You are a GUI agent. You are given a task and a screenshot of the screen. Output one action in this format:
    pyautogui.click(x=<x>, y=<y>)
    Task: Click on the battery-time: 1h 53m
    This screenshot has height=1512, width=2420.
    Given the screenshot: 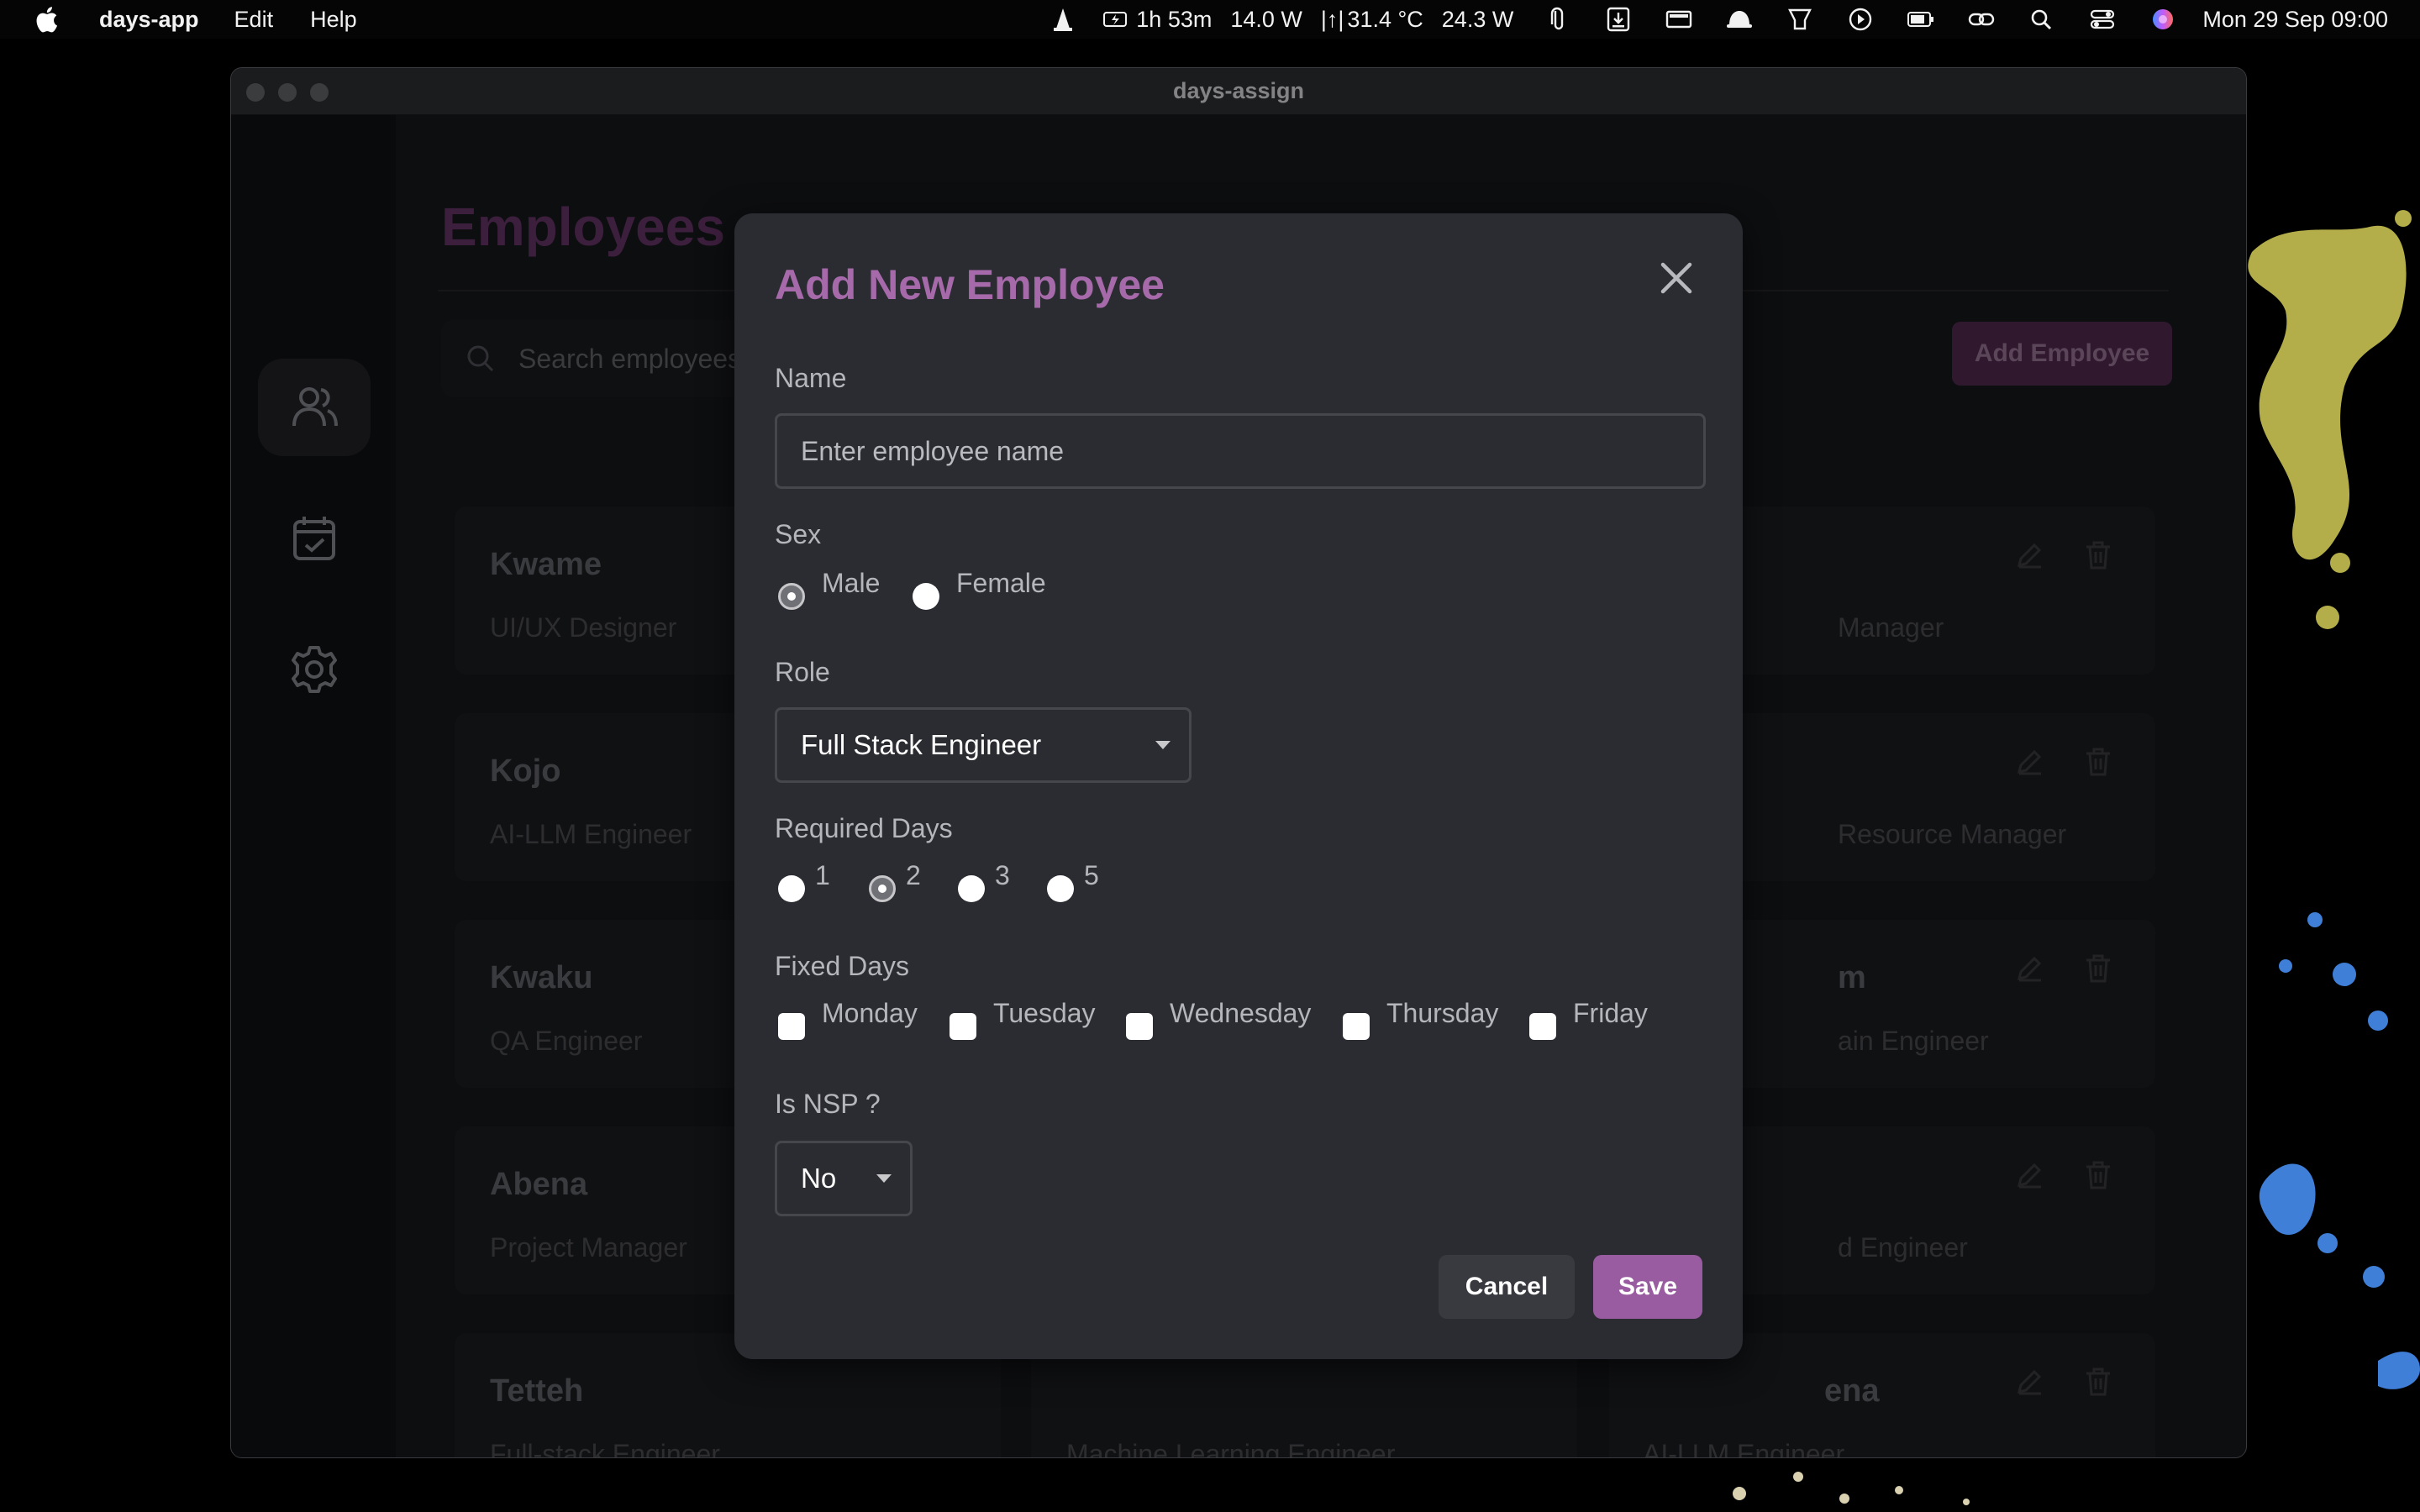 What is the action you would take?
    pyautogui.click(x=1174, y=19)
    